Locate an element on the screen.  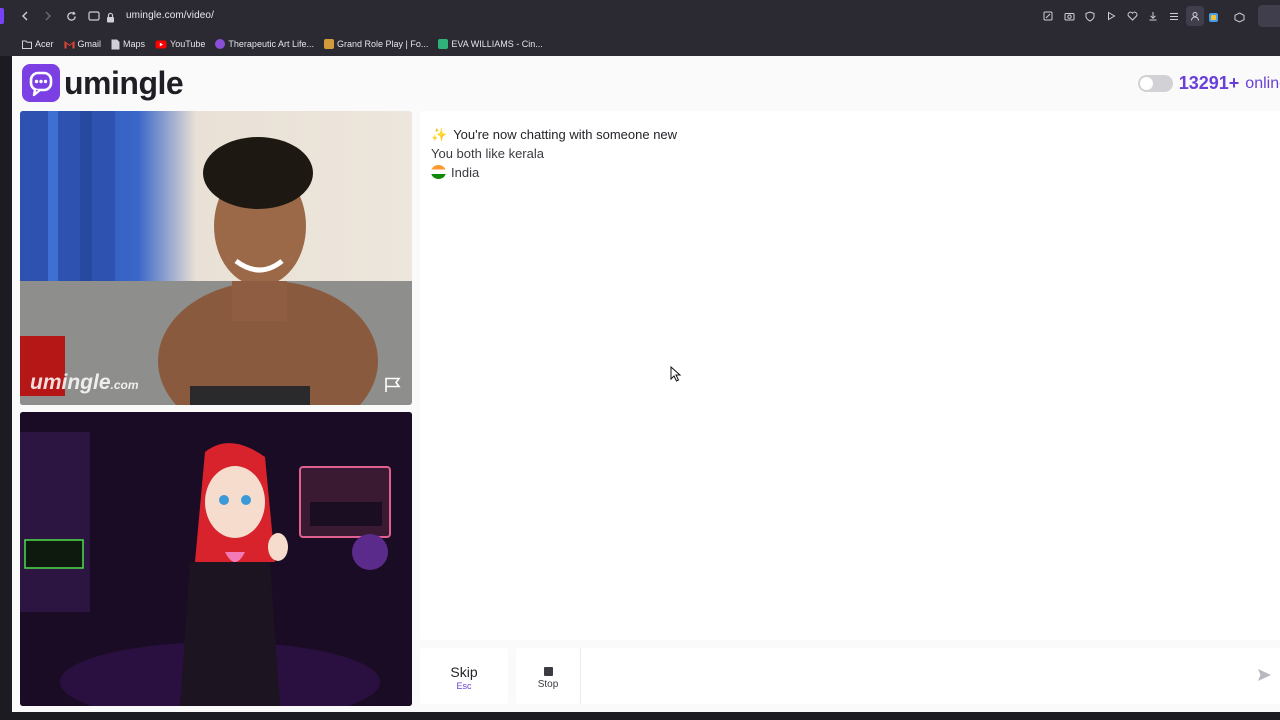
edit-icon is located at coordinates (1048, 16).